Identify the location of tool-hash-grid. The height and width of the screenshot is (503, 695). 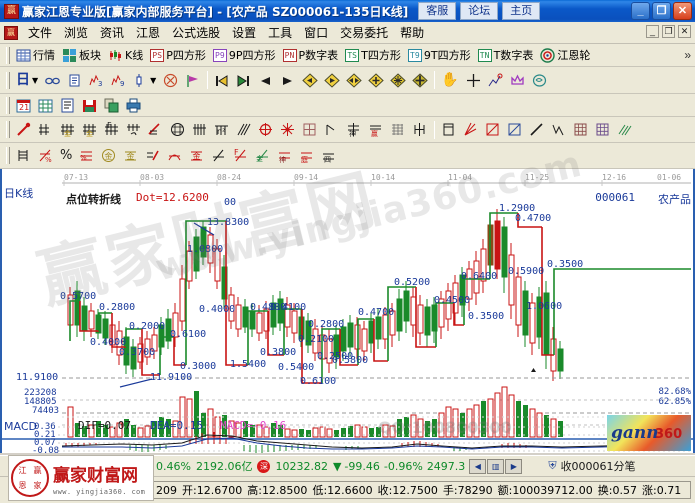
(199, 129).